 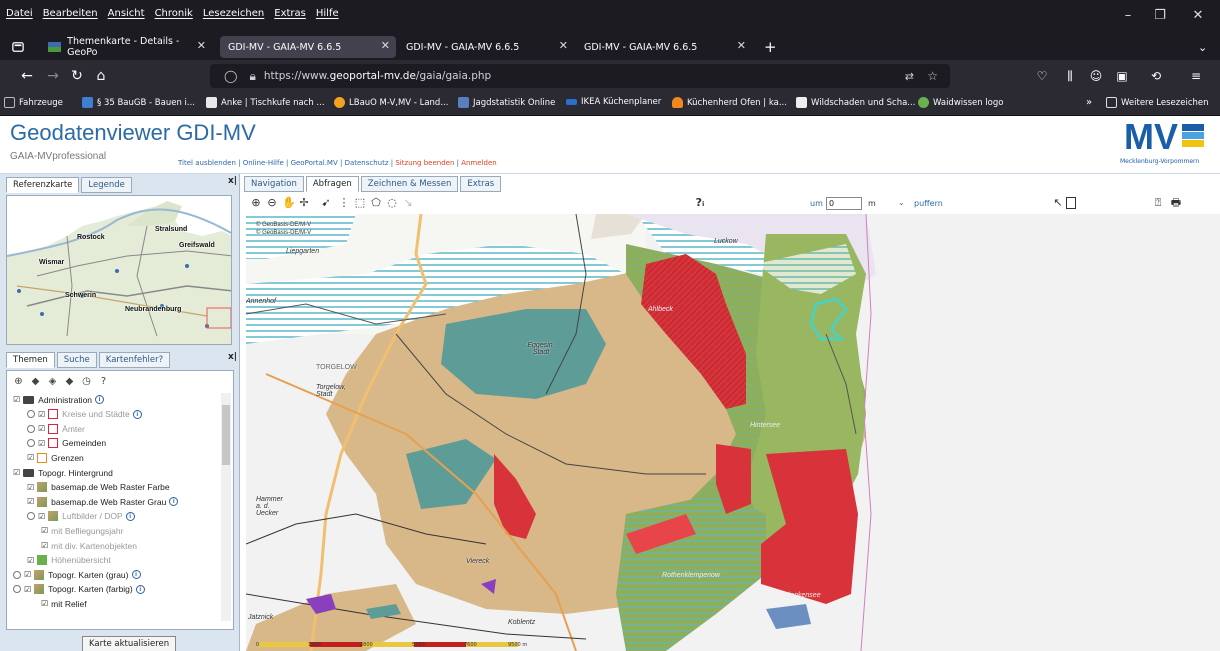 I want to click on lock-icon: 🔒︎, so click(x=252, y=76).